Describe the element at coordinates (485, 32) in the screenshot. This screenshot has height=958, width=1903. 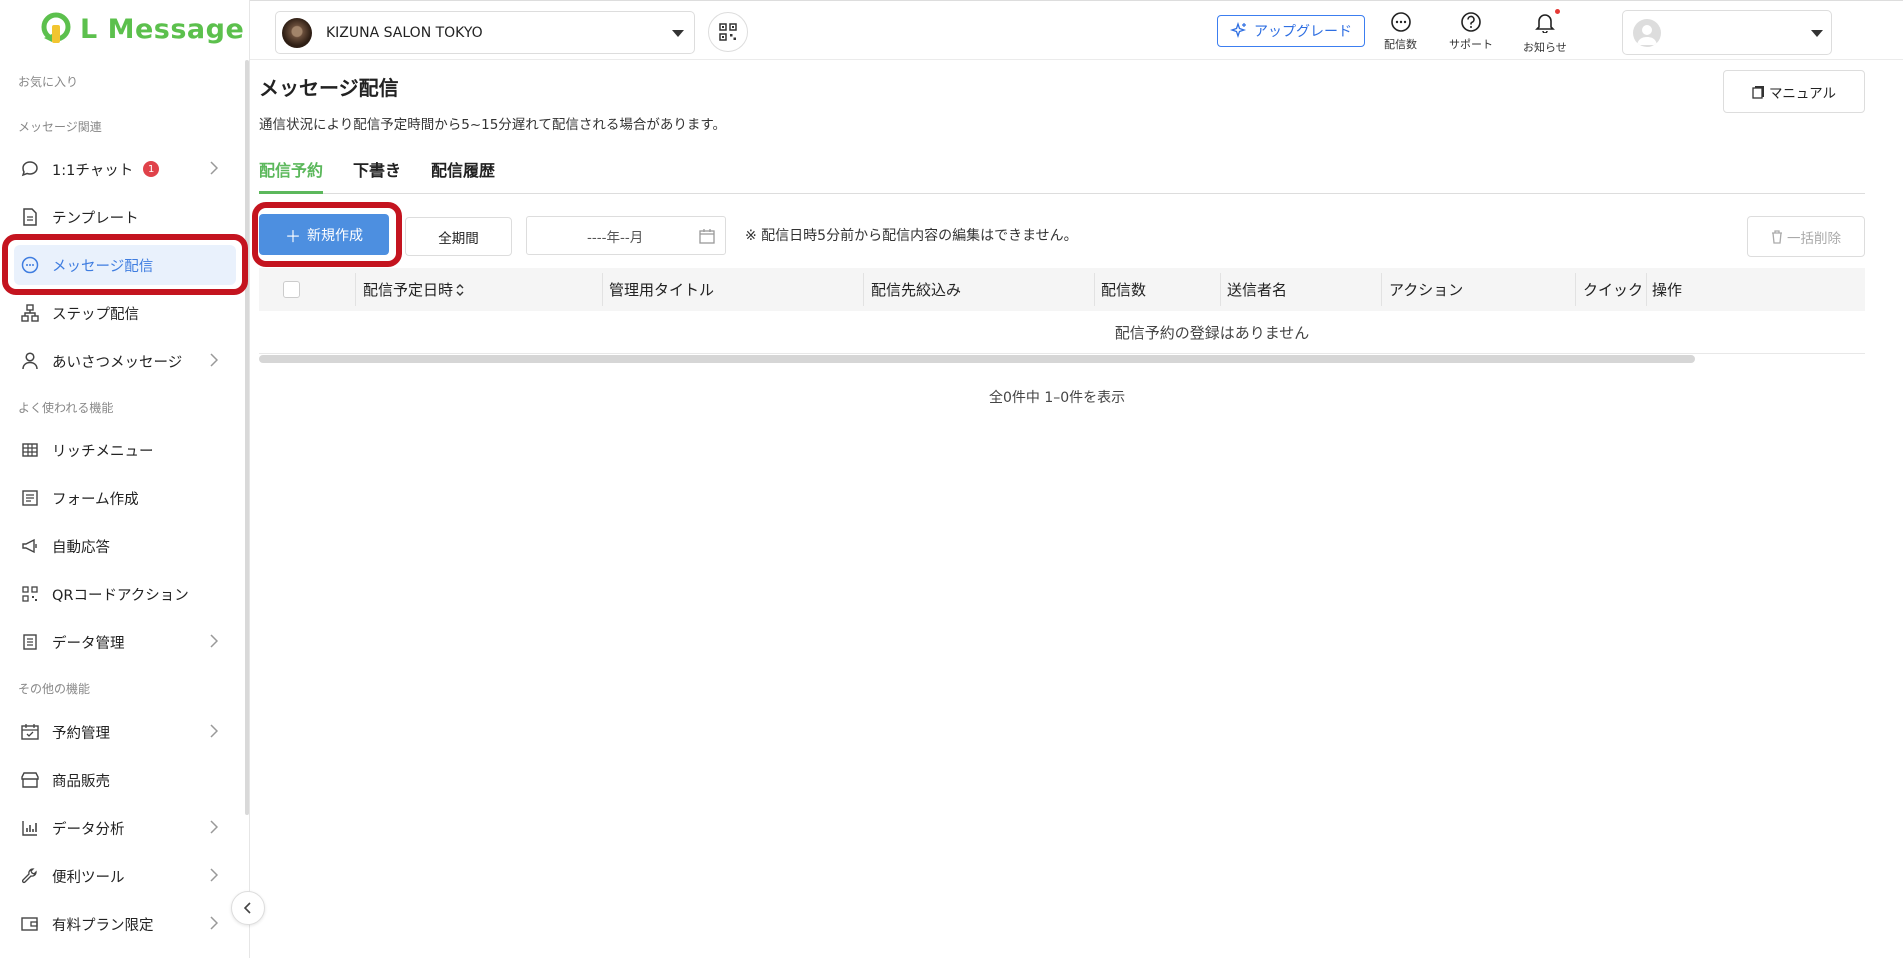
I see `account-selector: KIZUNA SALON TOKYO` at that location.